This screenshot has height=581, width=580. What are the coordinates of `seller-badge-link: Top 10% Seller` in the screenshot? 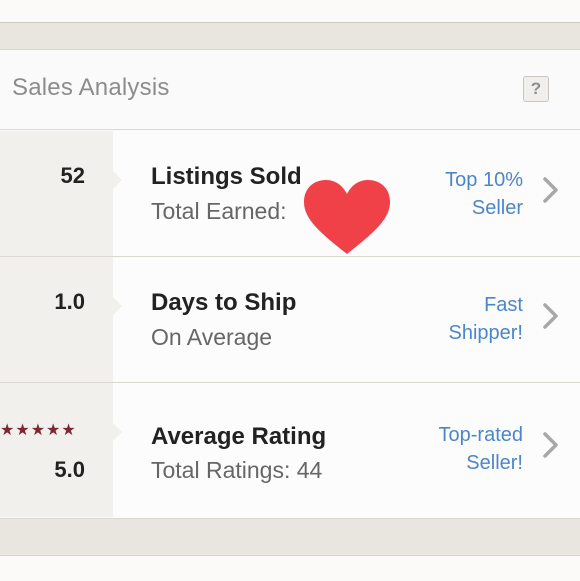 It's located at (484, 194).